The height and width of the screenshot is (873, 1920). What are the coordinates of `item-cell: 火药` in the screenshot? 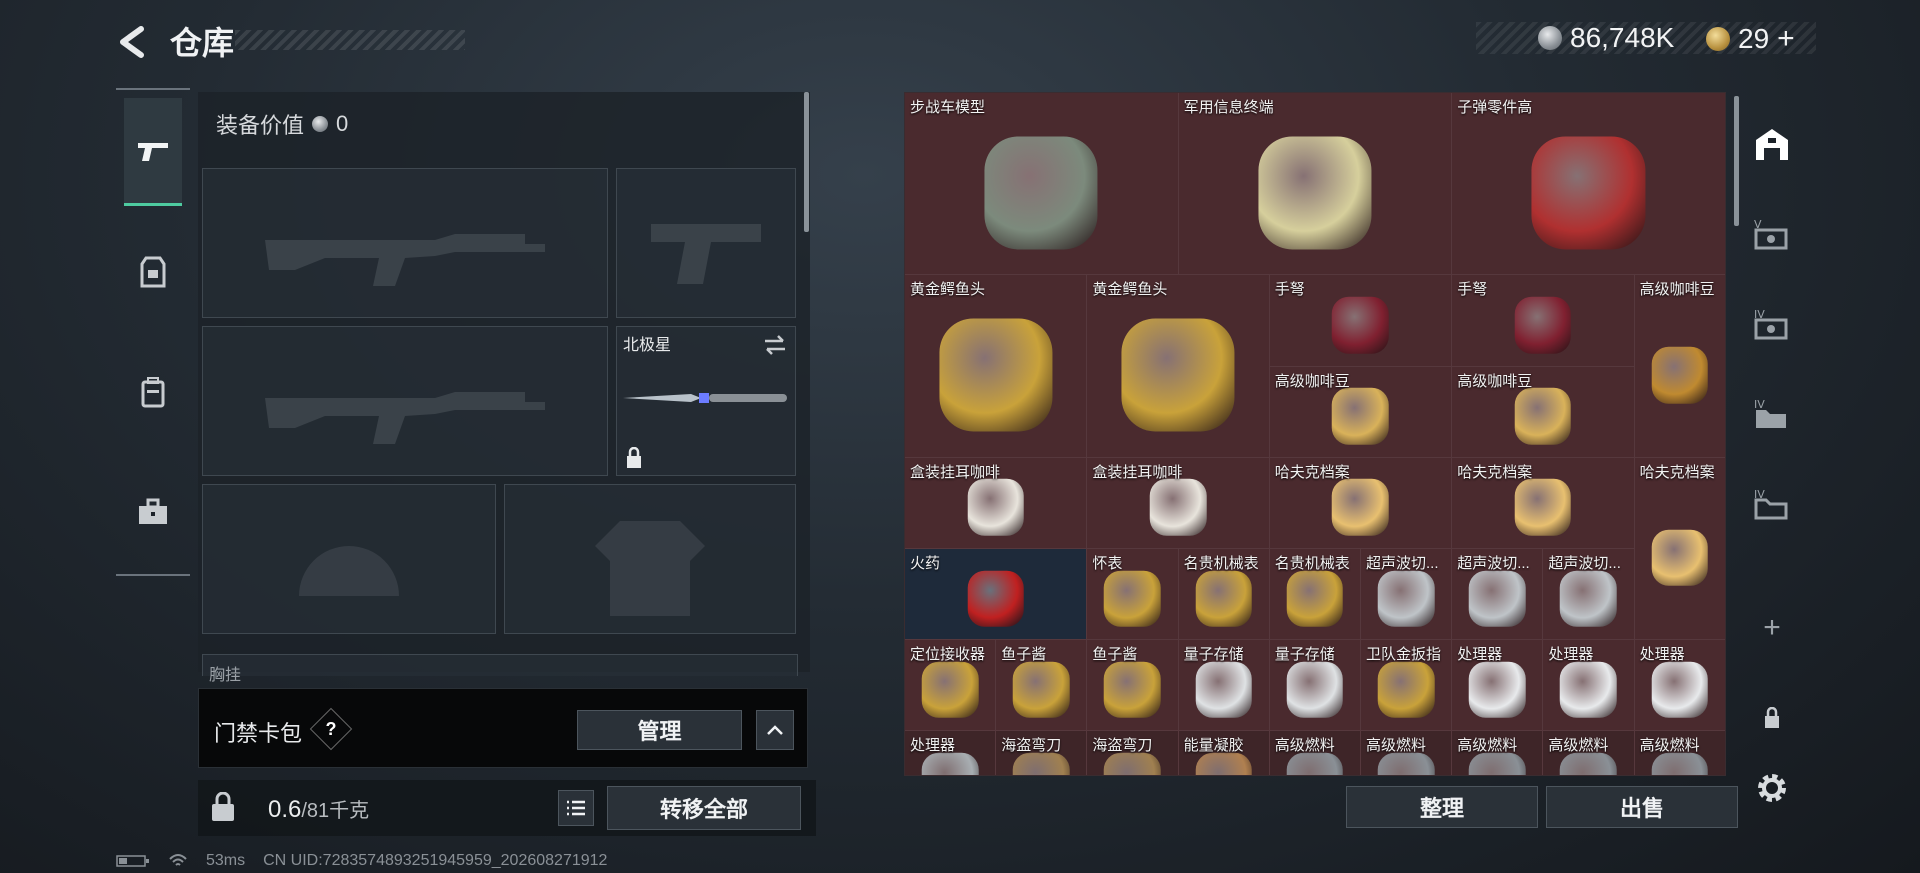 It's located at (996, 595).